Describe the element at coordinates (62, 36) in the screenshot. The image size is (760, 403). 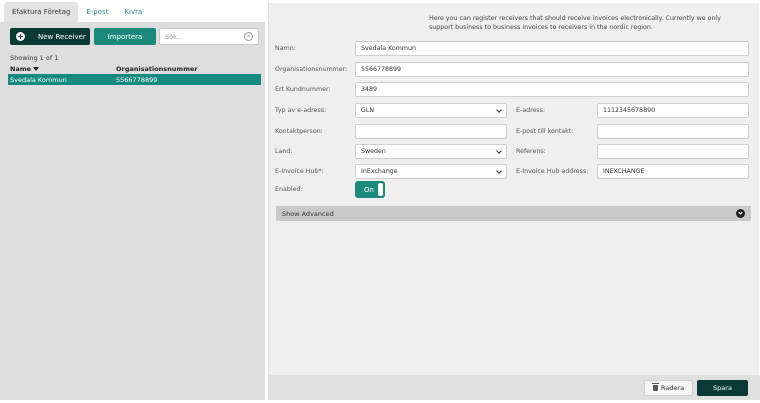
I see `new-receiver-label: New Receiver` at that location.